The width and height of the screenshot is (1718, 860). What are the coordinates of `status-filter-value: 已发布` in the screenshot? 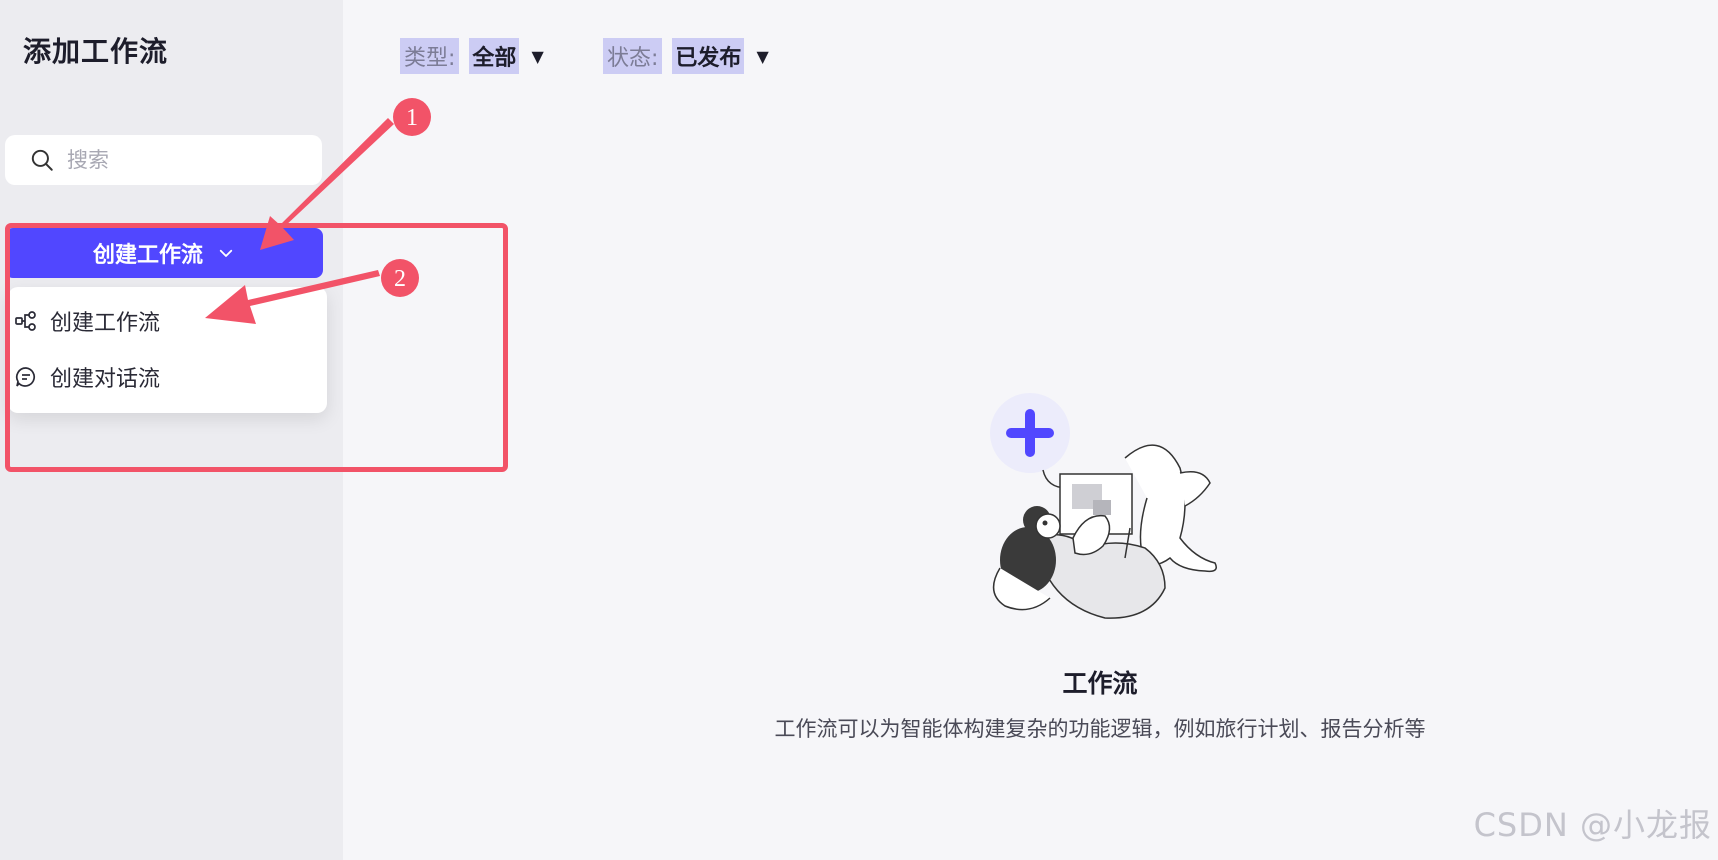 It's located at (708, 56).